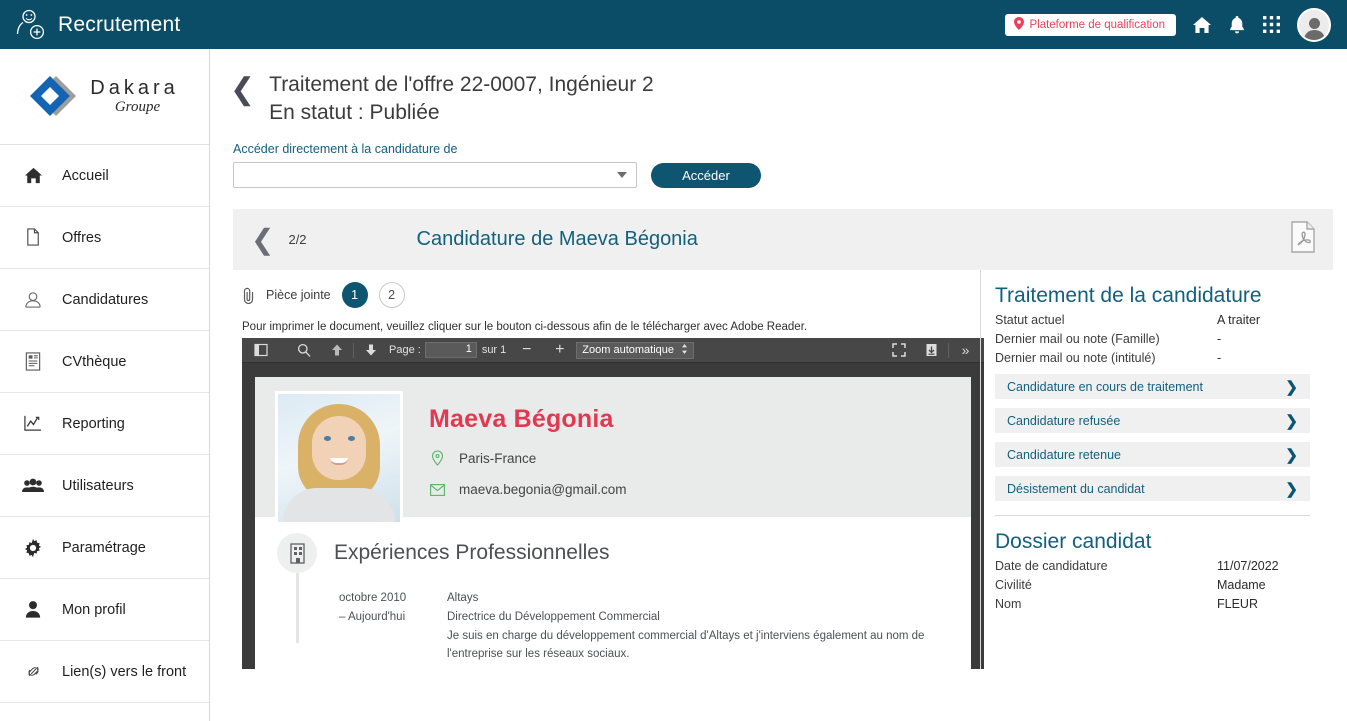 Image resolution: width=1347 pixels, height=721 pixels. Describe the element at coordinates (485, 239) in the screenshot. I see `candidature-title-prefix: Candidature de` at that location.